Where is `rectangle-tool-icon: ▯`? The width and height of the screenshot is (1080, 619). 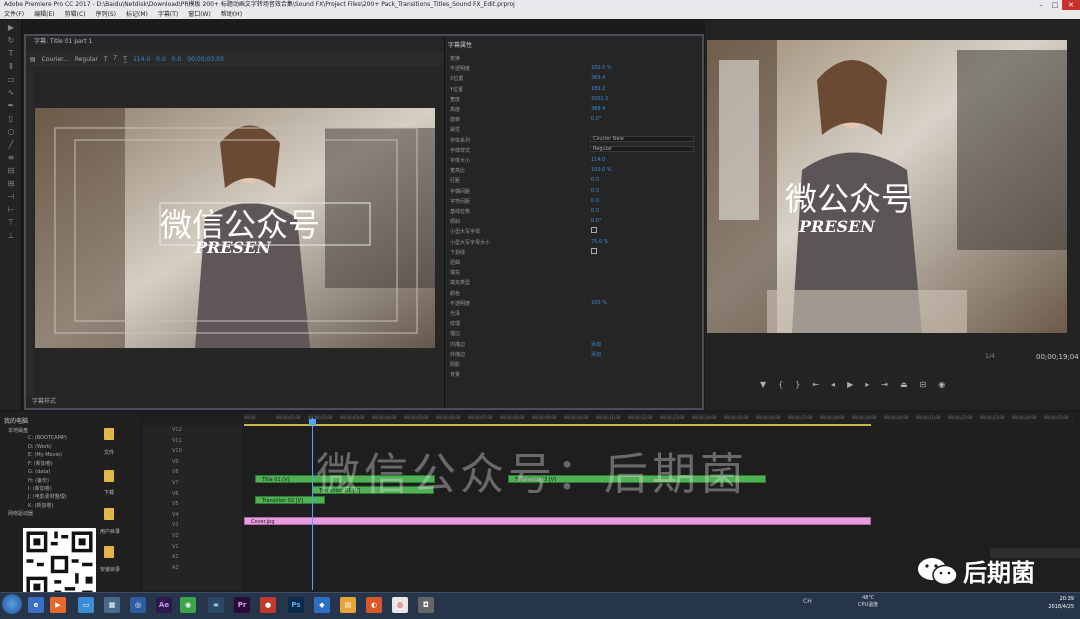
rectangle-tool-icon: ▯ is located at coordinates (11, 119).